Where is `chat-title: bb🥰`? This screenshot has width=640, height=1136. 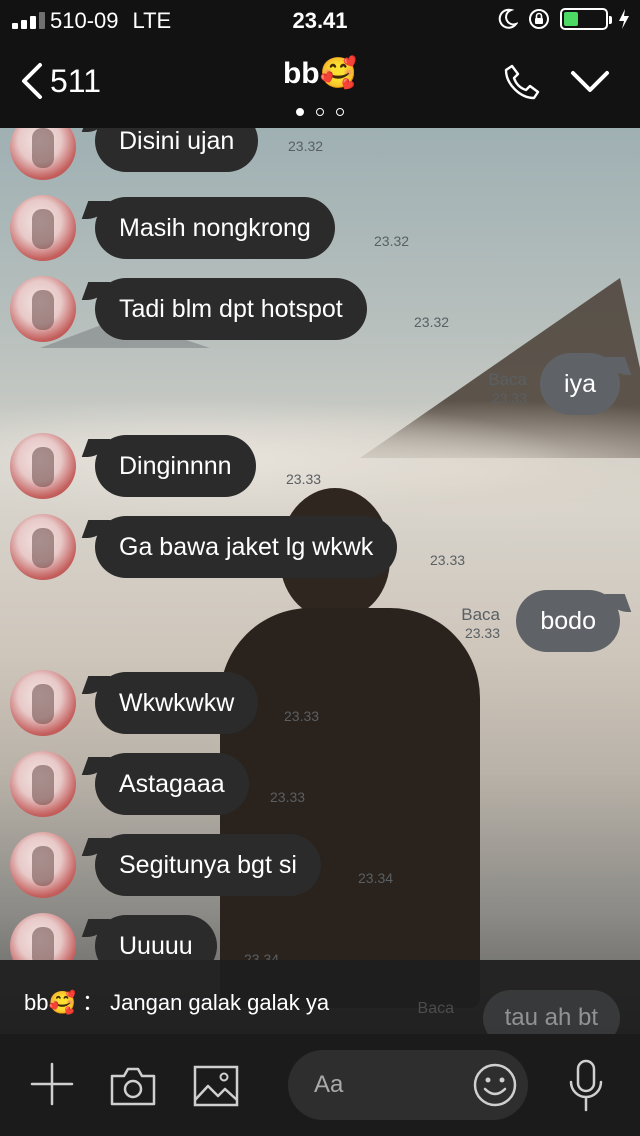
chat-title: bb🥰 is located at coordinates (320, 73).